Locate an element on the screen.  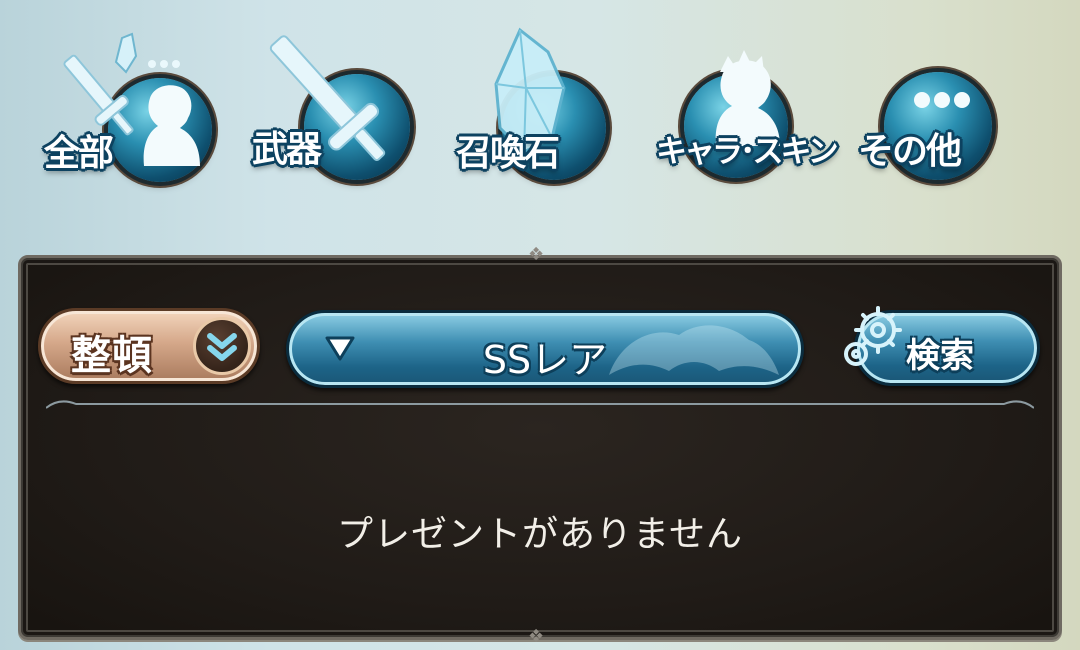
tab-weapon-label: 武器 is located at coordinates (287, 149).